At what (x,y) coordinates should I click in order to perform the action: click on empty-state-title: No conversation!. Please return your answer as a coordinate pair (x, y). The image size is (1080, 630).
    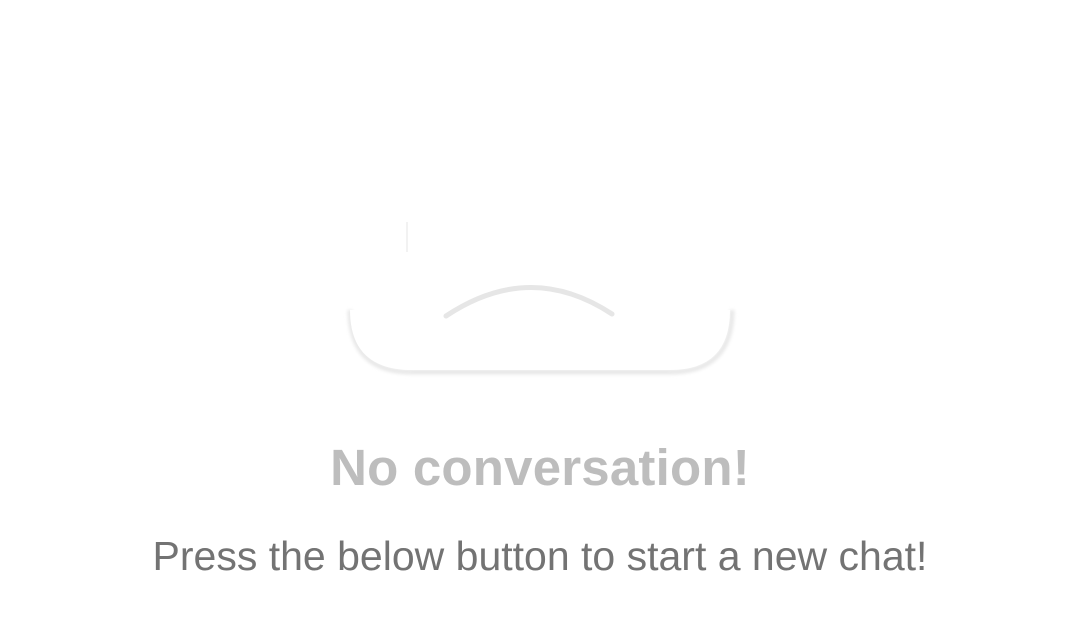
    Looking at the image, I should click on (540, 467).